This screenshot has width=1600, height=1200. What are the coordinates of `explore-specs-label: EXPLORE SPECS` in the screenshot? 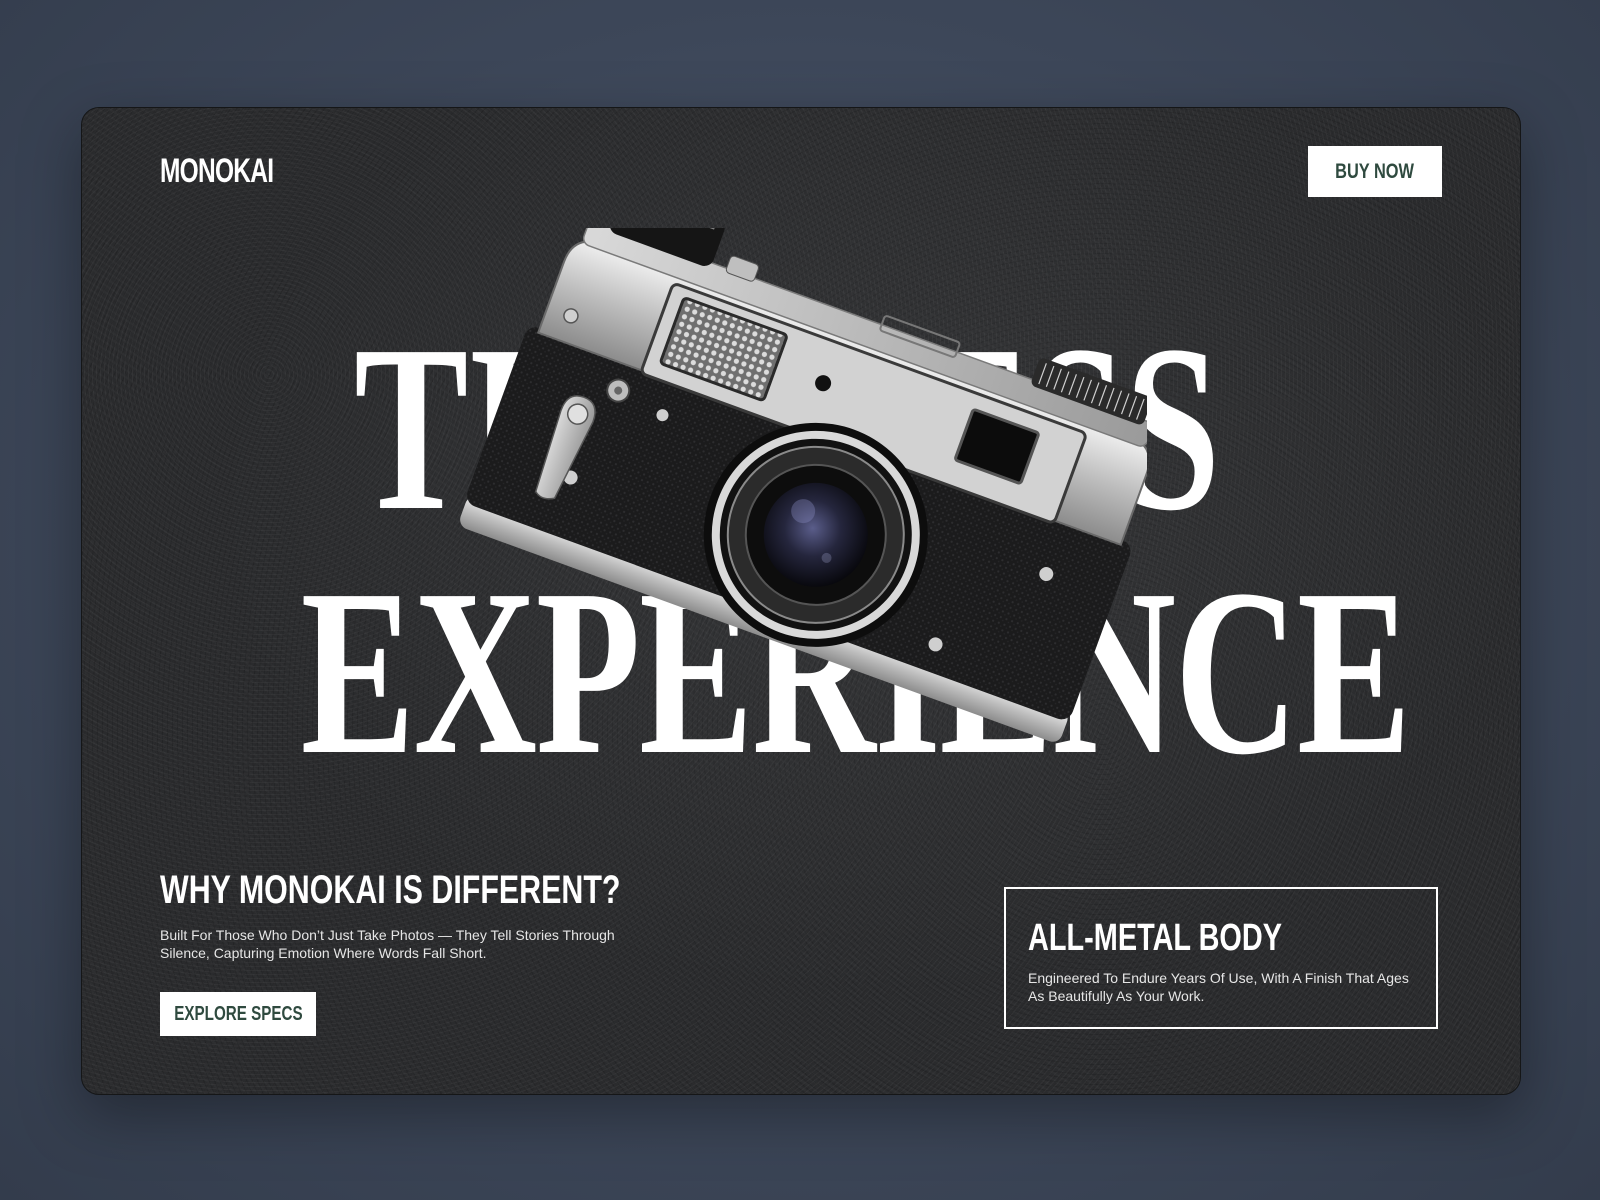 It's located at (238, 1013).